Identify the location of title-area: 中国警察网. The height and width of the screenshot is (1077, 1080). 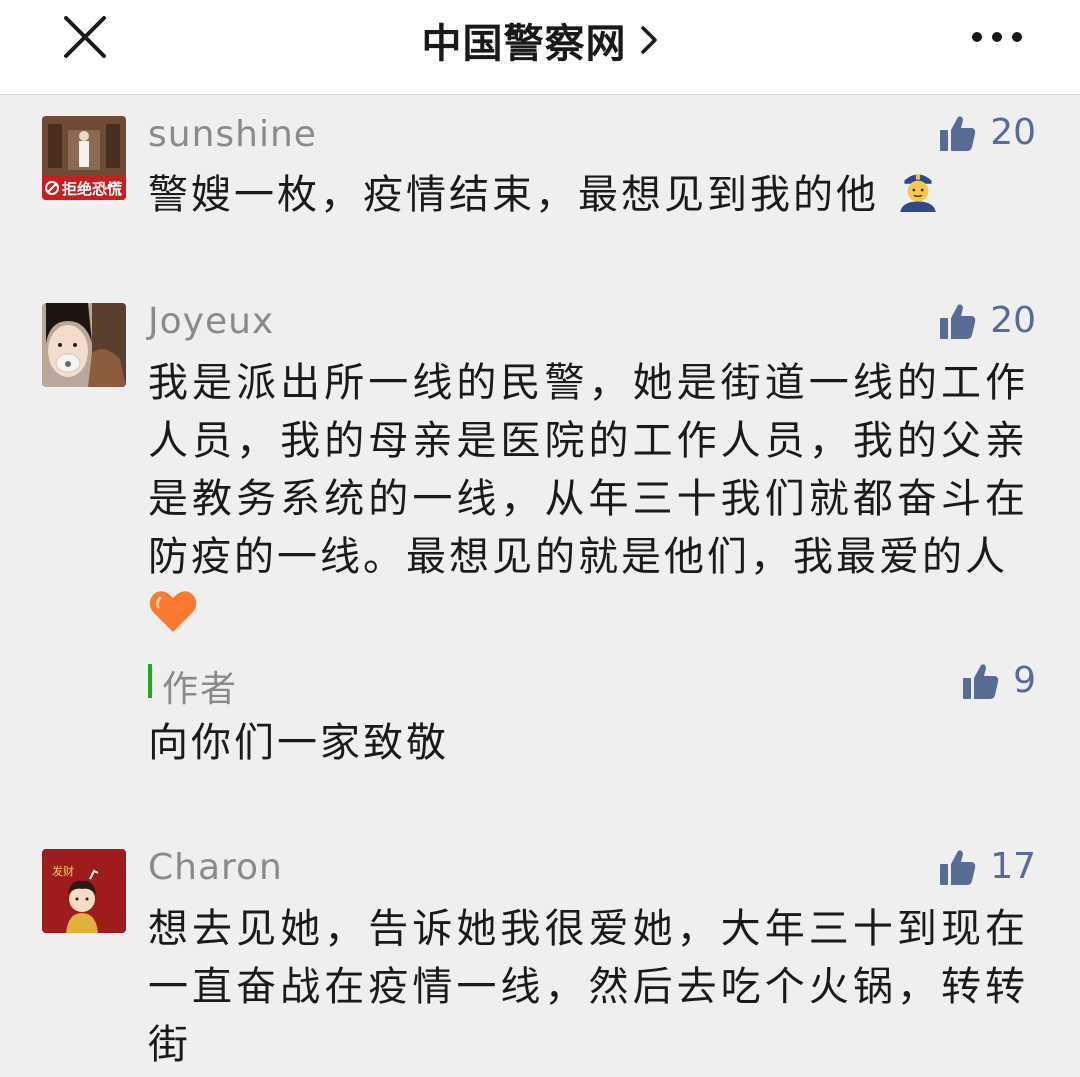
(540, 40).